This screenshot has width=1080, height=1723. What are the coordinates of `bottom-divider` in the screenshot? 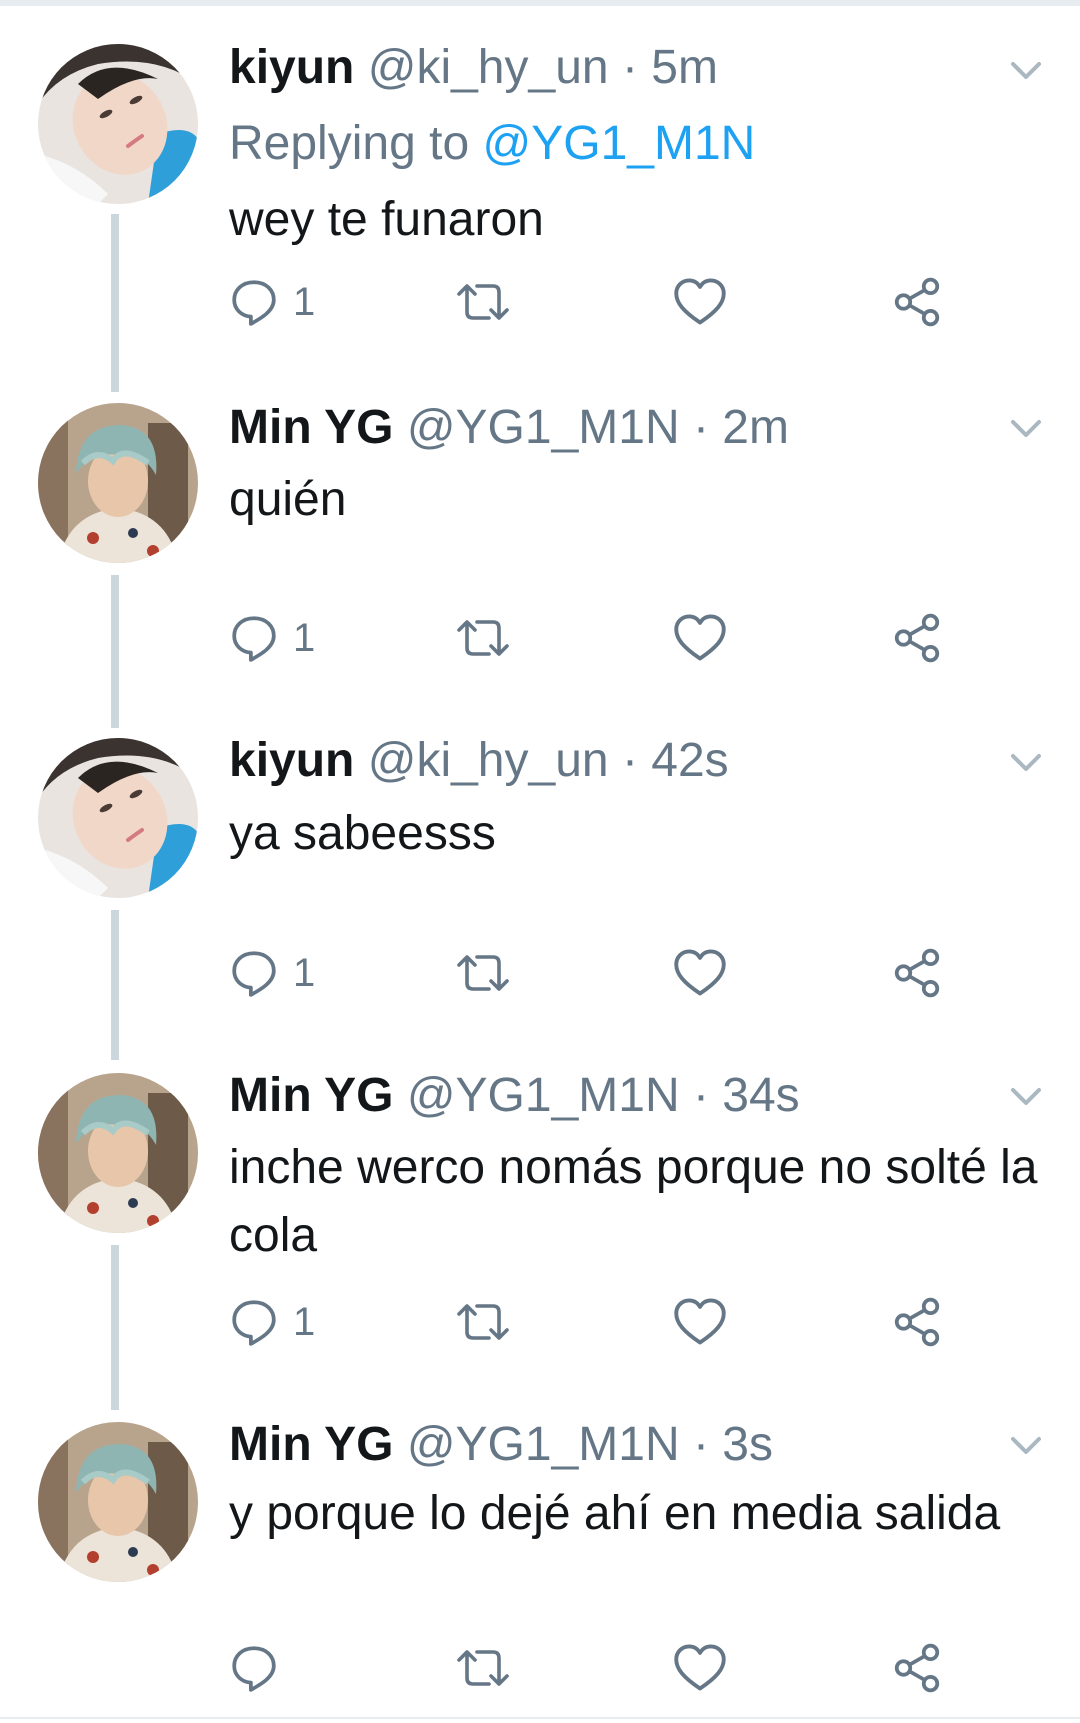 It's located at (540, 1718).